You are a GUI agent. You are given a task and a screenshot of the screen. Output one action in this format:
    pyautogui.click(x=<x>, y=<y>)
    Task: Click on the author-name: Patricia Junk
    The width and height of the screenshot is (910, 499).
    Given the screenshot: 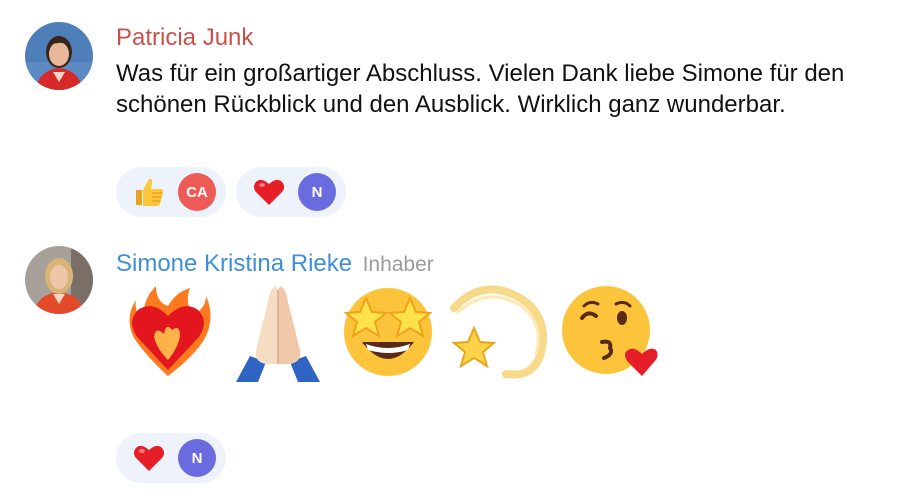 What is the action you would take?
    pyautogui.click(x=184, y=37)
    